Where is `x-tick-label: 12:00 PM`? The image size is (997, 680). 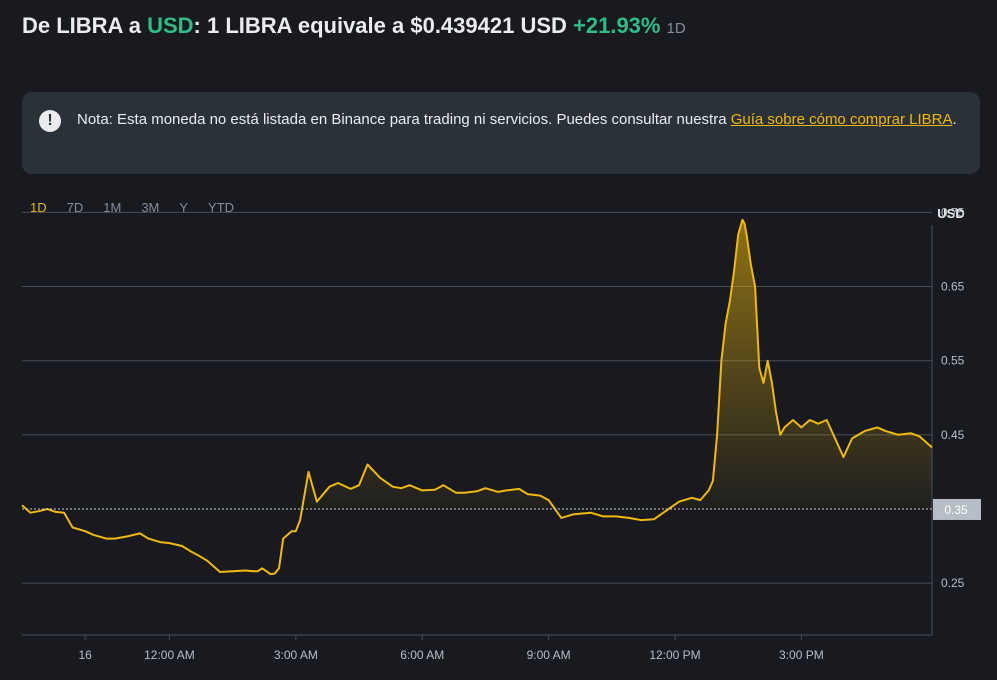 x-tick-label: 12:00 PM is located at coordinates (674, 655).